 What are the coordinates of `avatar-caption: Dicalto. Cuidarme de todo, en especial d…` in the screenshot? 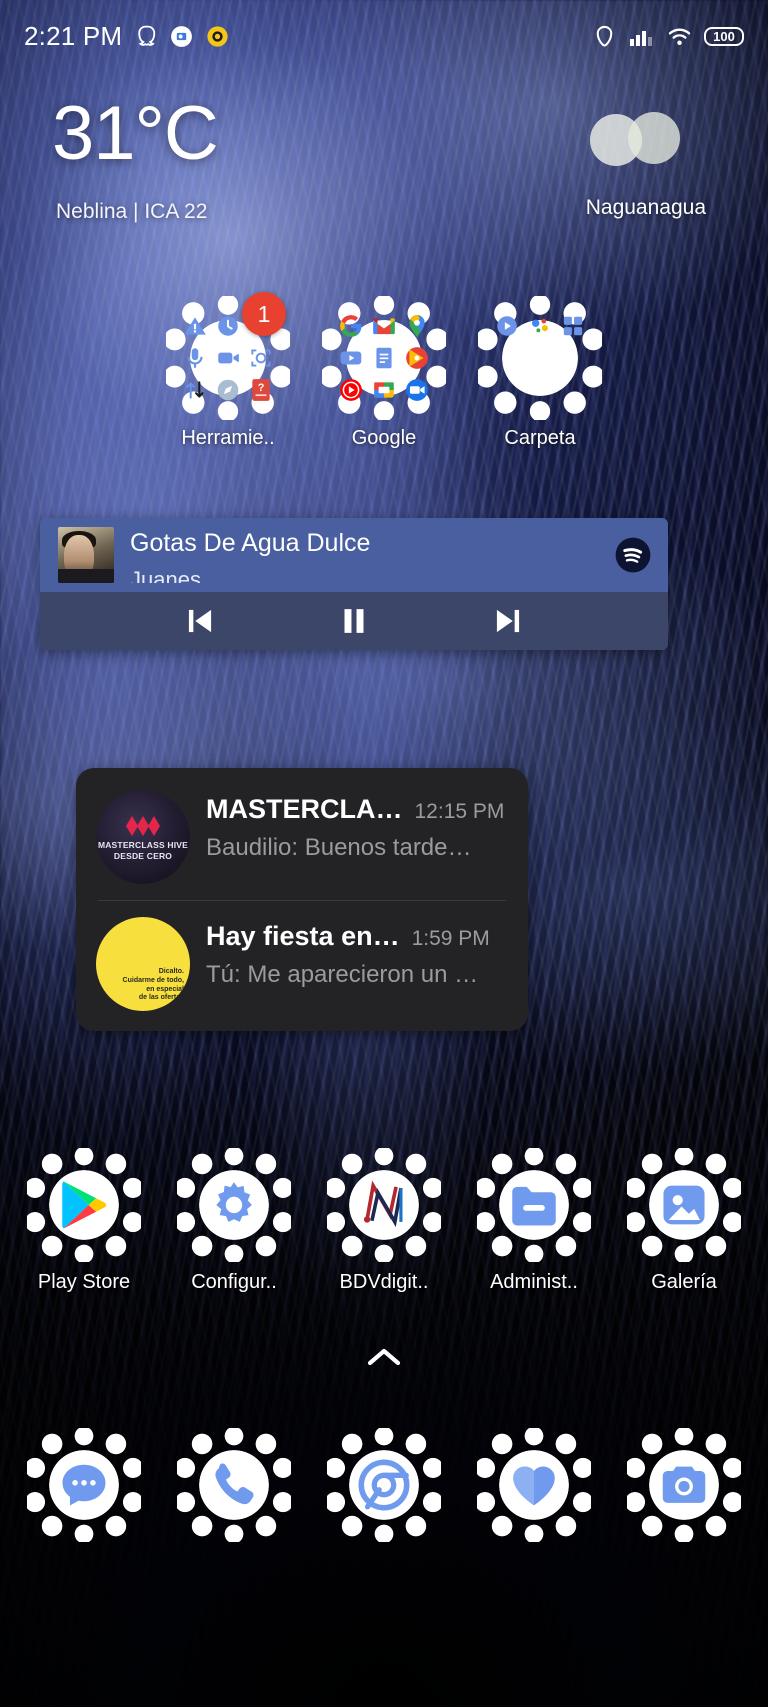 It's located at (153, 985).